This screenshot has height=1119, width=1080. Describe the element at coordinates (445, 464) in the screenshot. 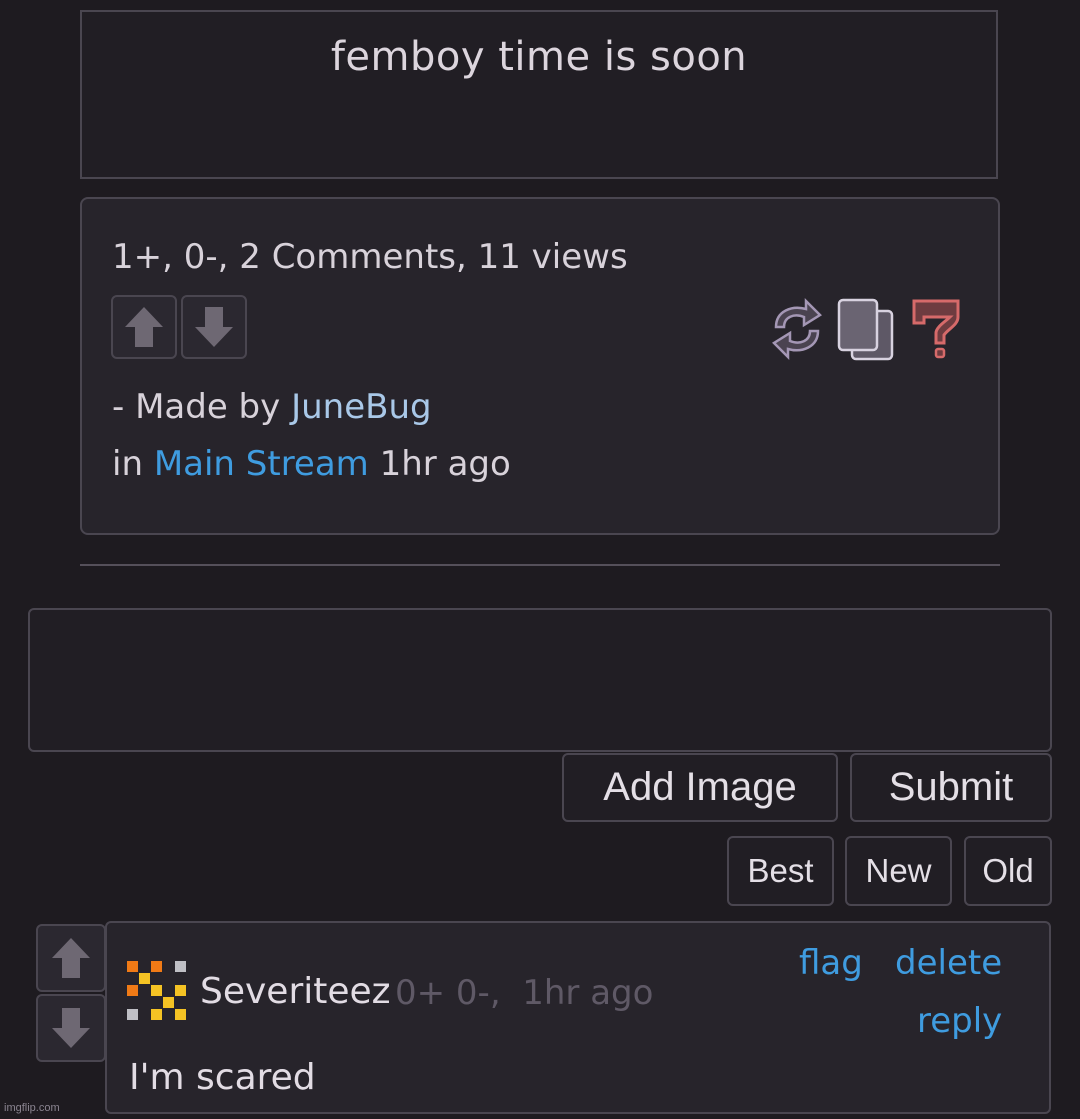

I see `post-time: 1hr ago` at that location.